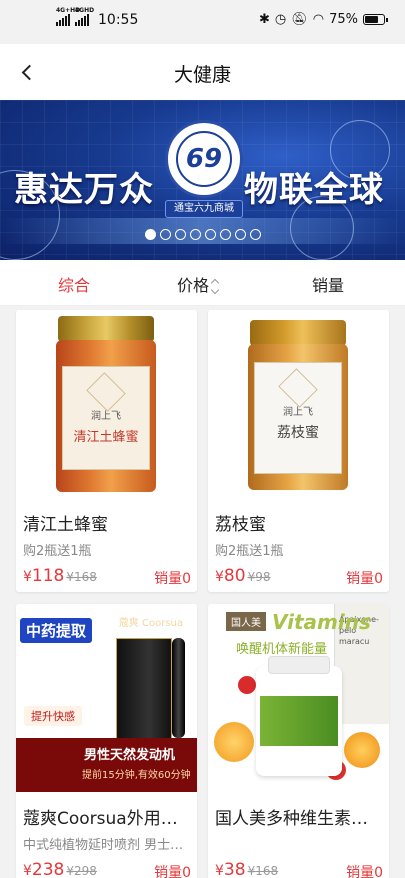 The height and width of the screenshot is (878, 405). Describe the element at coordinates (150, 623) in the screenshot. I see `ad-brand: 蔻爽 Coorsua` at that location.